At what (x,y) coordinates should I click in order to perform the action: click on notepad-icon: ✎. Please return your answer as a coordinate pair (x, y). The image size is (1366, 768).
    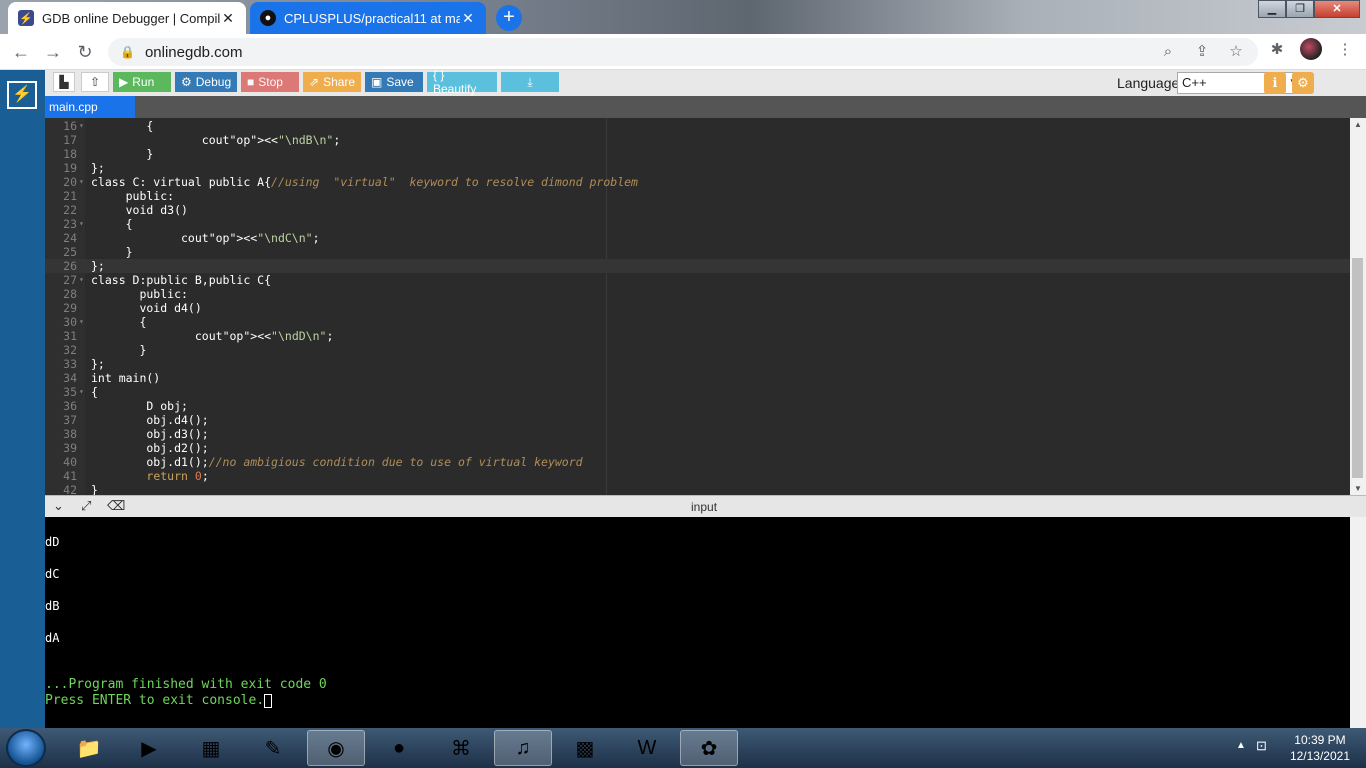
    Looking at the image, I should click on (273, 748).